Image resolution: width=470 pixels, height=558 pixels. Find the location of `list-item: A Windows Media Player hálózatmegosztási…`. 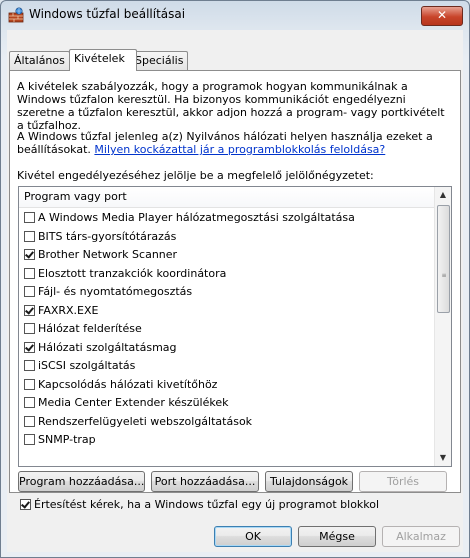

list-item: A Windows Media Player hálózatmegosztási… is located at coordinates (226, 218).